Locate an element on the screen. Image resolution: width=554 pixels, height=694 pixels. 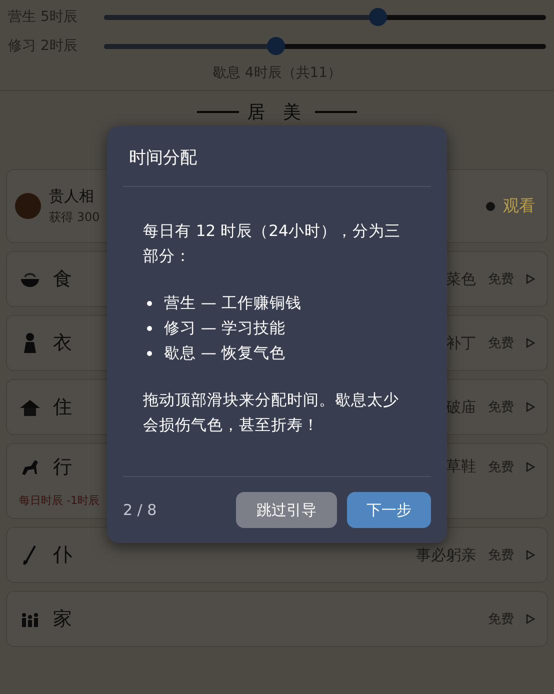
item-name: 食 is located at coordinates (62, 279).